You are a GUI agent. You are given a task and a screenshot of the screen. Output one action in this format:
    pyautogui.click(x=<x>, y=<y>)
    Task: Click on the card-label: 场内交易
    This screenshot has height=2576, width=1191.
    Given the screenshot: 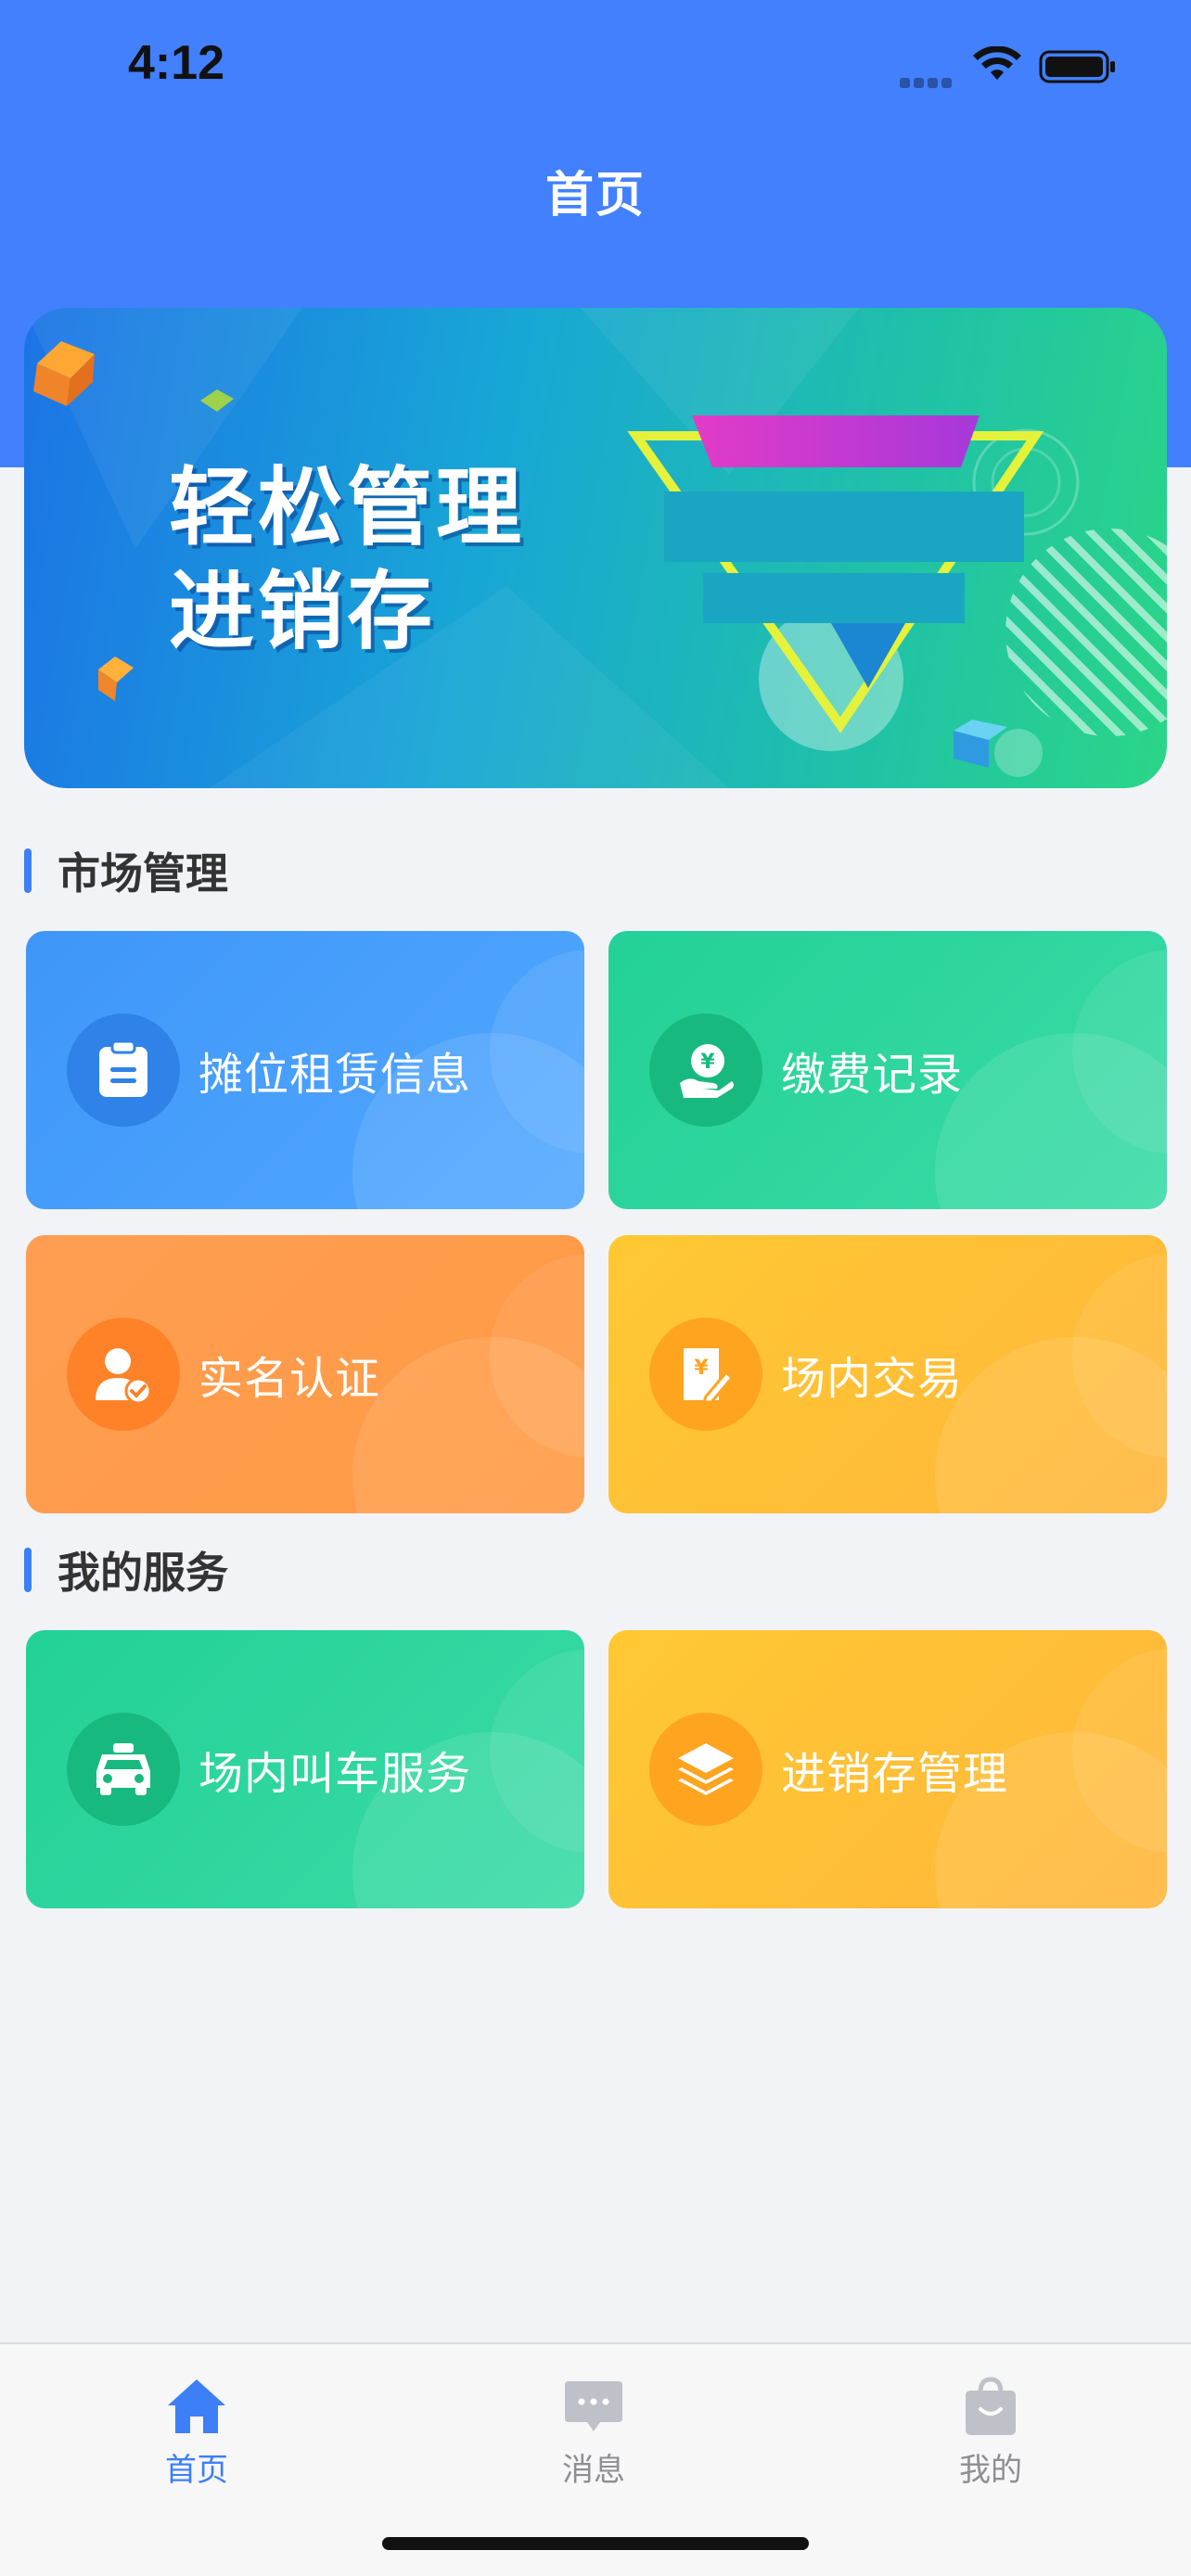 What is the action you would take?
    pyautogui.click(x=872, y=1379)
    